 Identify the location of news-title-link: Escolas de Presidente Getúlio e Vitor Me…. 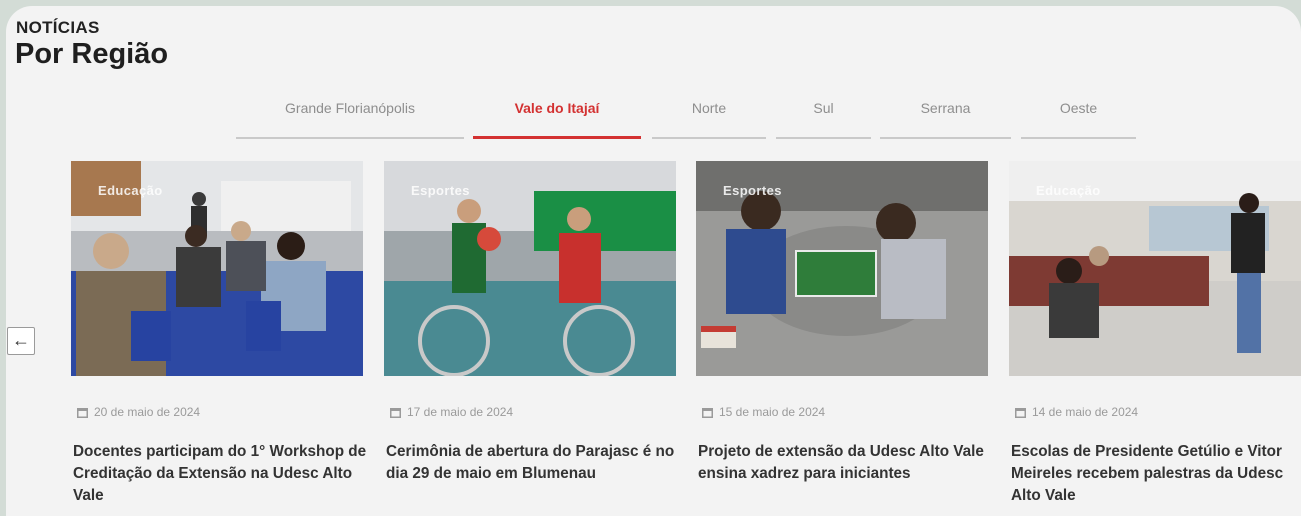
(1156, 474).